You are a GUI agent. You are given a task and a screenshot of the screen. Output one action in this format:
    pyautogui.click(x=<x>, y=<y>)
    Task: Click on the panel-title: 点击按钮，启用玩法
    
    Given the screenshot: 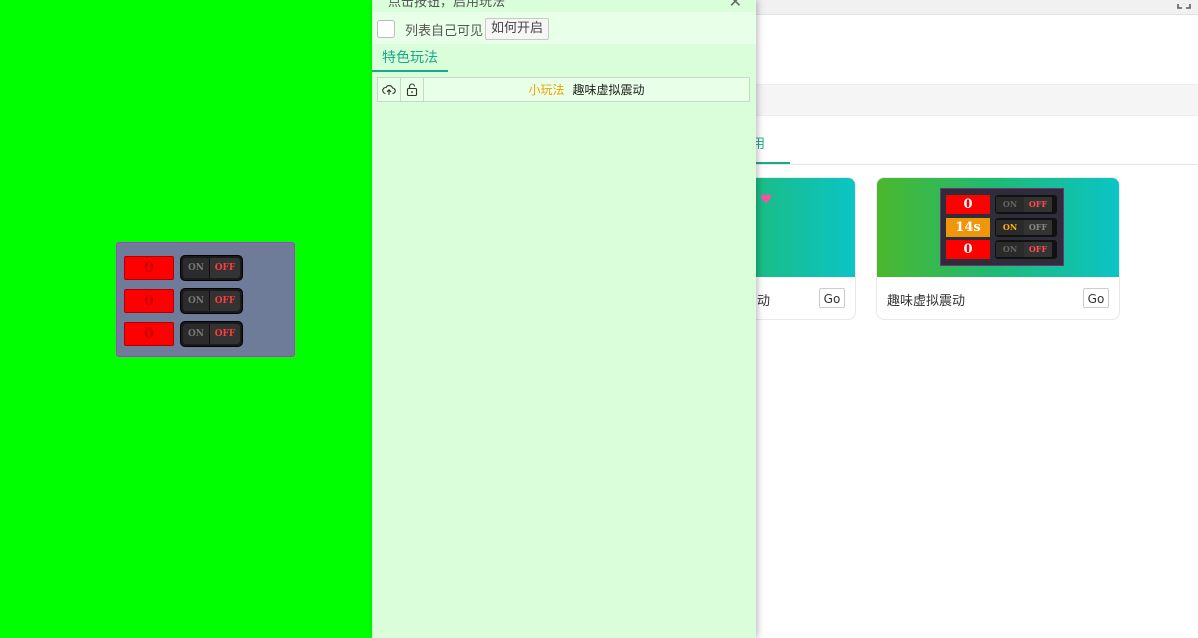 What is the action you would take?
    pyautogui.click(x=447, y=5)
    